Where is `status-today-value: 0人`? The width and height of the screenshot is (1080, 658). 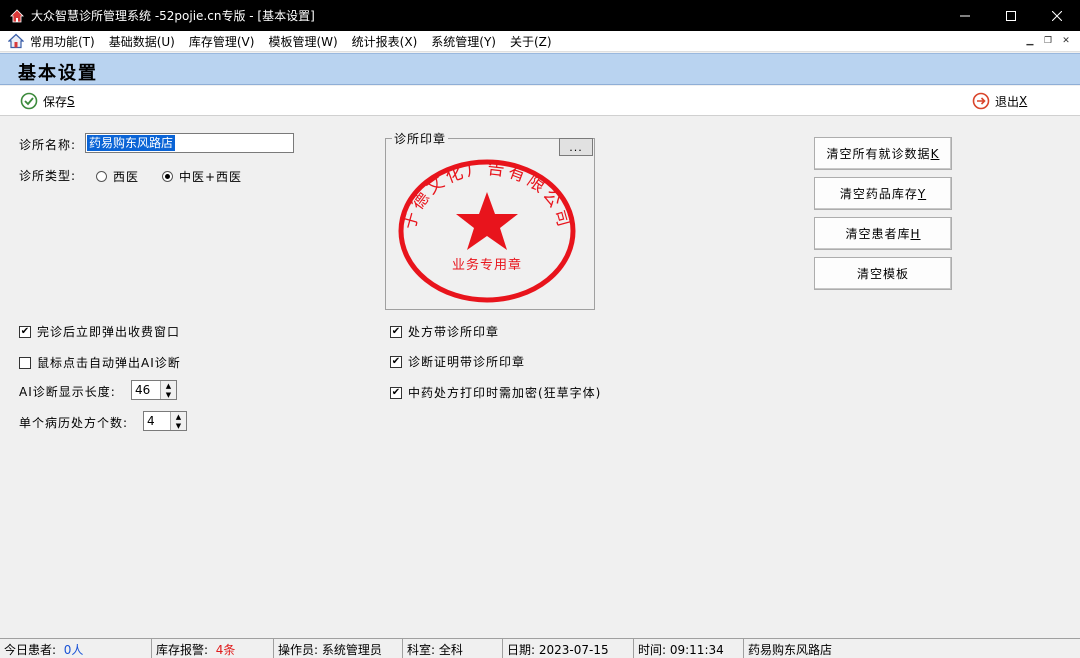 status-today-value: 0人 is located at coordinates (73, 649).